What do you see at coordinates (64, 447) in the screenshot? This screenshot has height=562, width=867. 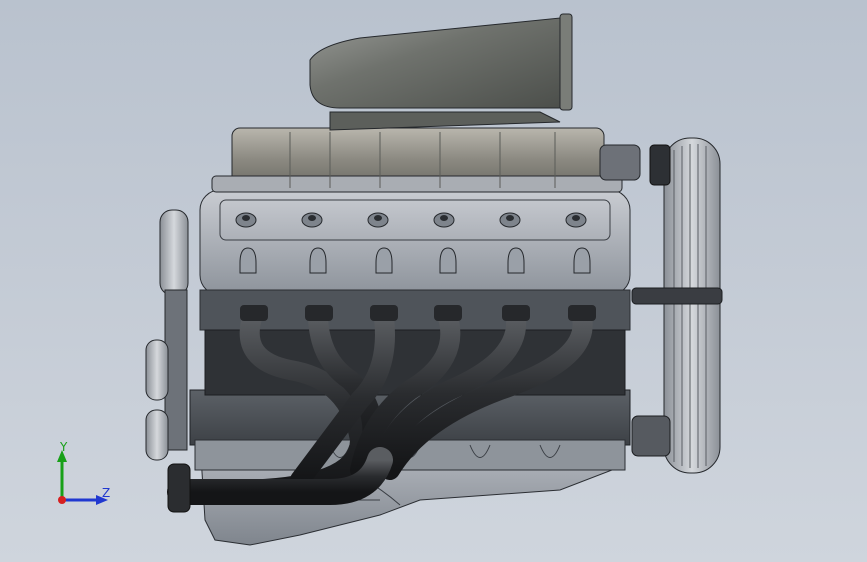 I see `y-axis-label: Y` at bounding box center [64, 447].